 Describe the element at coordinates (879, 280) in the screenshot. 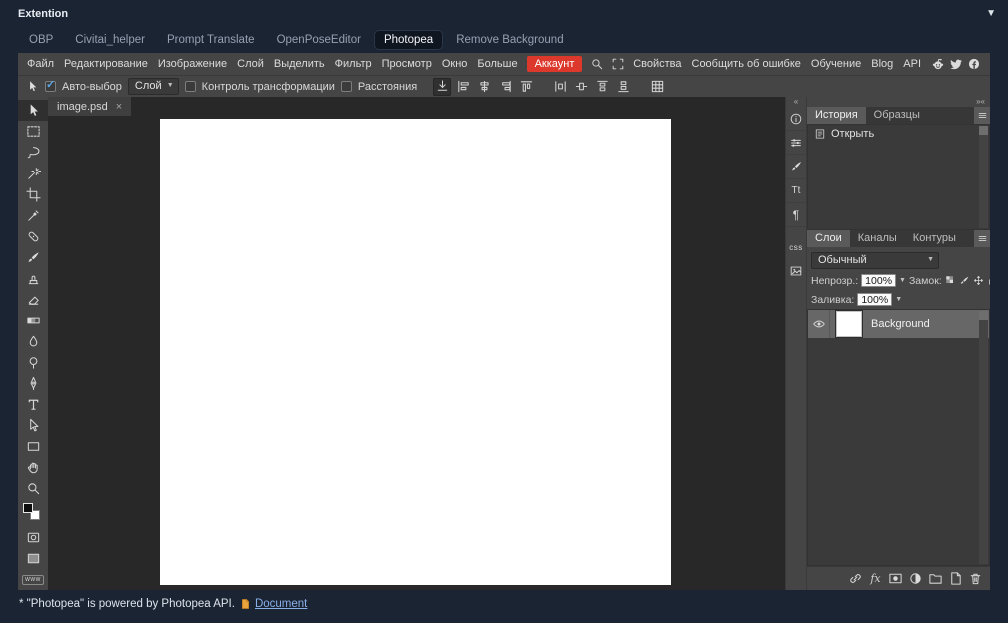

I see `opacity-input: 100%` at that location.